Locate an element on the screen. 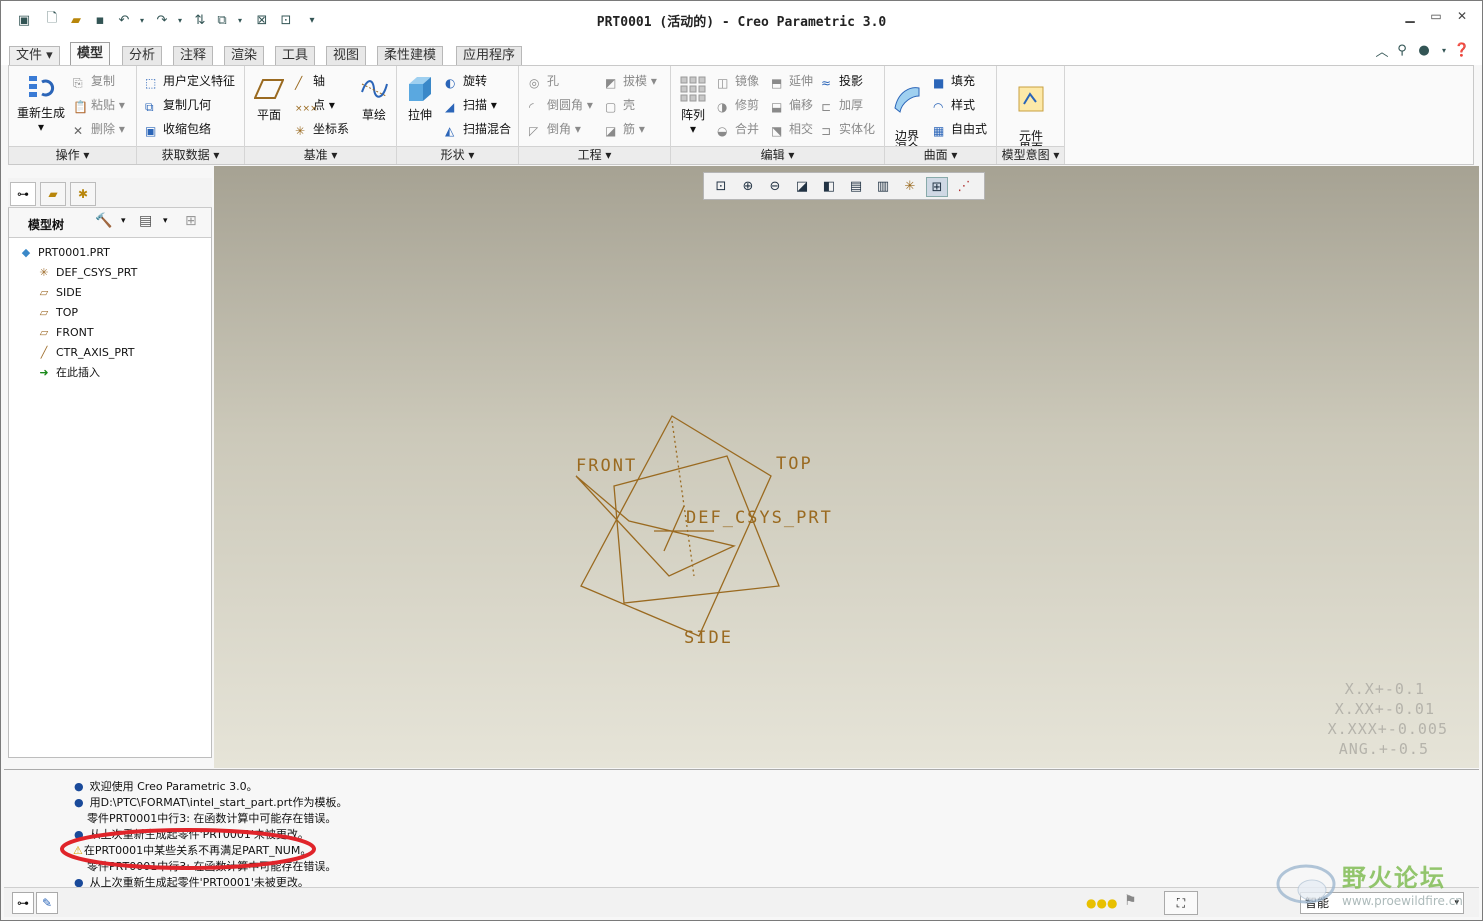  regenerate-icon is located at coordinates (42, 86).